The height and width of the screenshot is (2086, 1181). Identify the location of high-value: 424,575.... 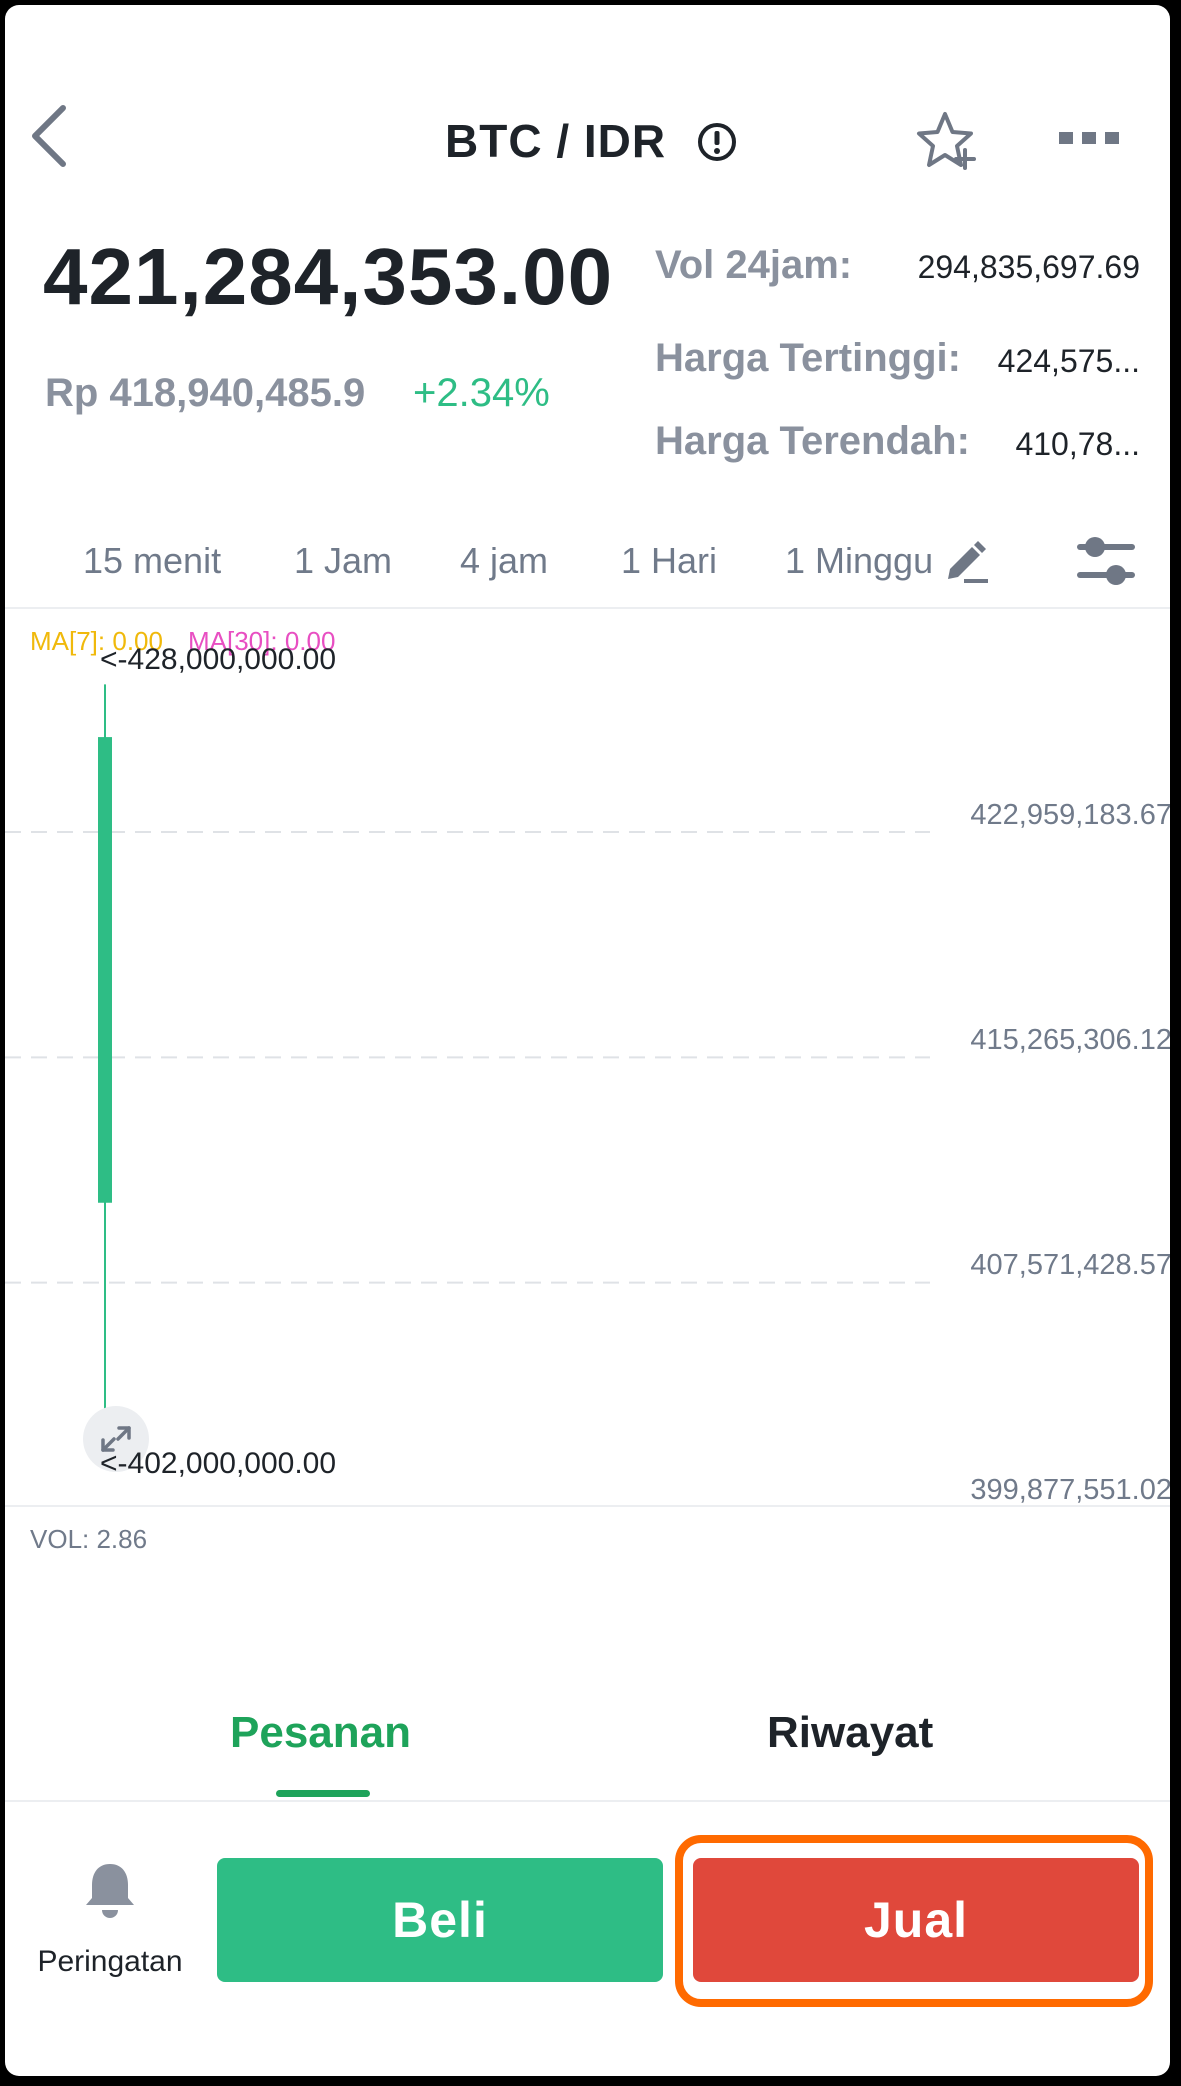
(1068, 361).